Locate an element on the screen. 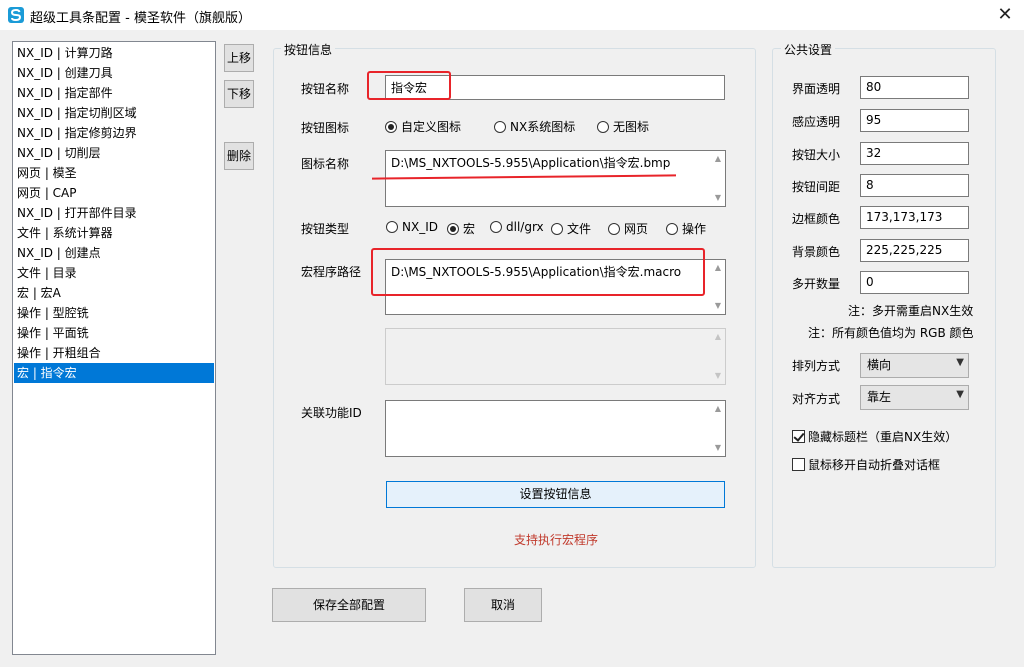 The width and height of the screenshot is (1024, 667). setting-label: 感应透明 is located at coordinates (816, 122).